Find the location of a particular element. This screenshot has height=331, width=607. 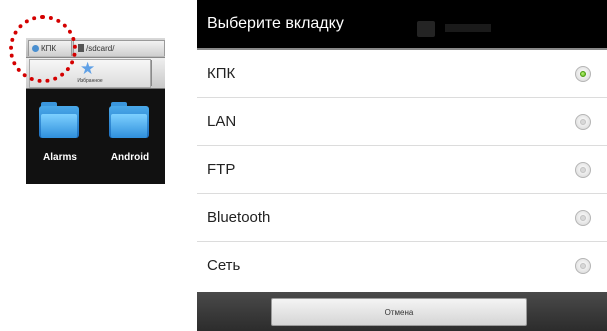

tab-device: КПК is located at coordinates (50, 48).